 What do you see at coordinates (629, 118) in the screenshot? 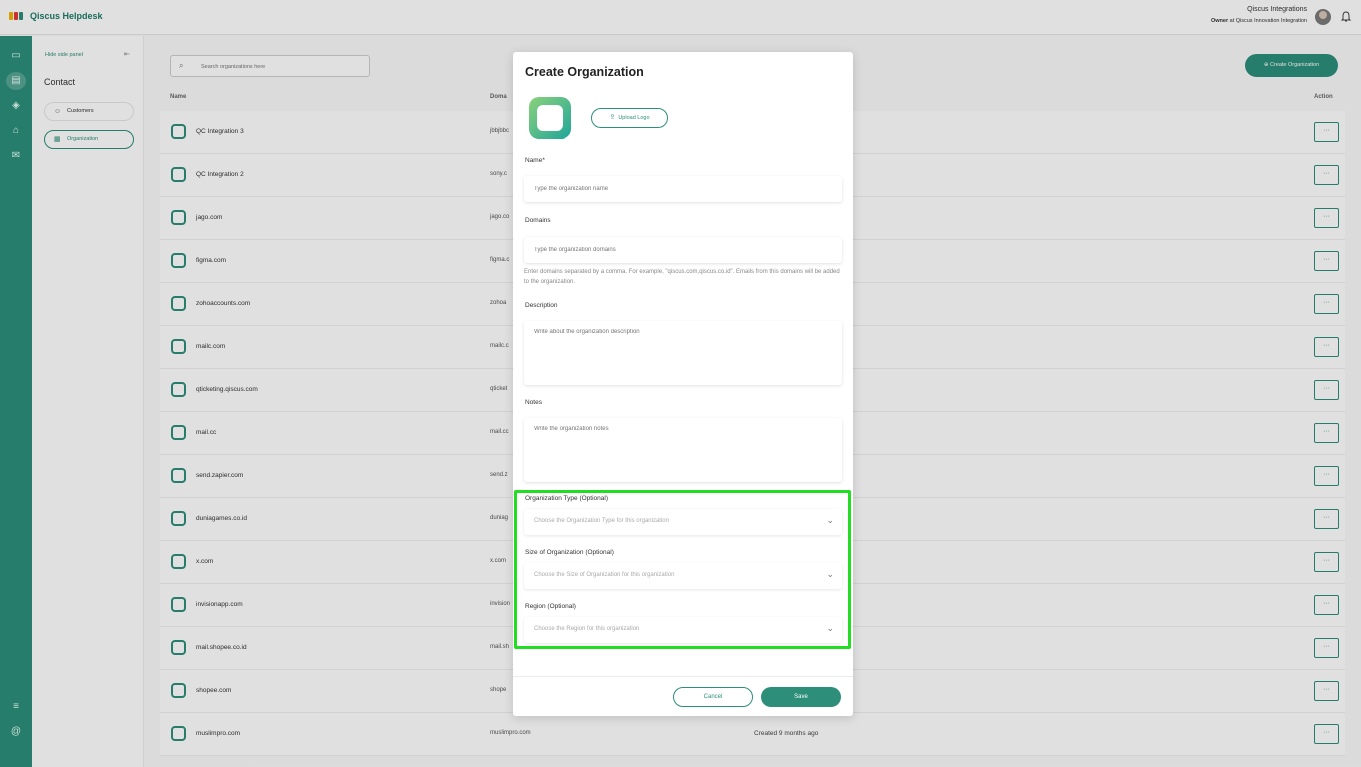
I see `upload-logo-button: ⇪ Upload Logo` at bounding box center [629, 118].